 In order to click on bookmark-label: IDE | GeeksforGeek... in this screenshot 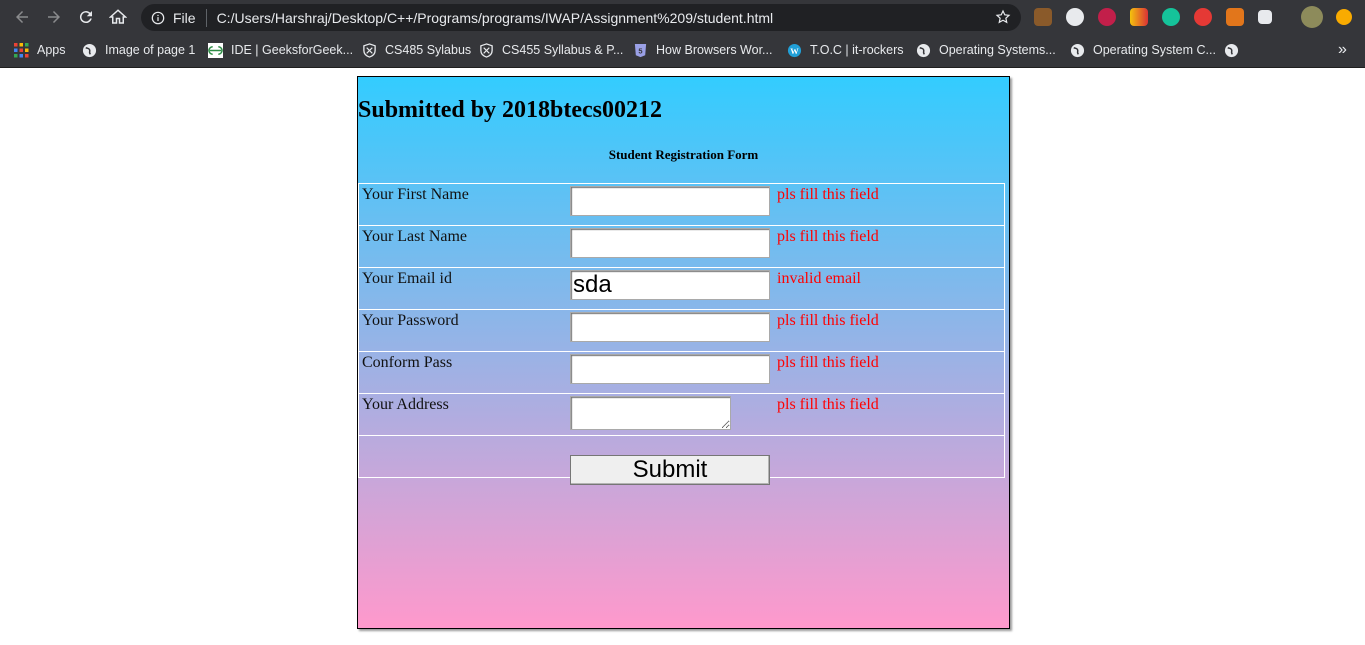, I will do `click(292, 50)`.